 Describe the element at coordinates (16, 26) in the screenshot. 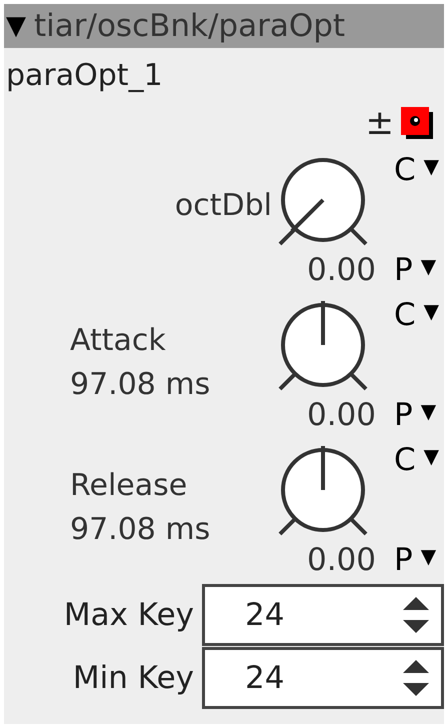

I see `collapse-toggle: ▼` at that location.